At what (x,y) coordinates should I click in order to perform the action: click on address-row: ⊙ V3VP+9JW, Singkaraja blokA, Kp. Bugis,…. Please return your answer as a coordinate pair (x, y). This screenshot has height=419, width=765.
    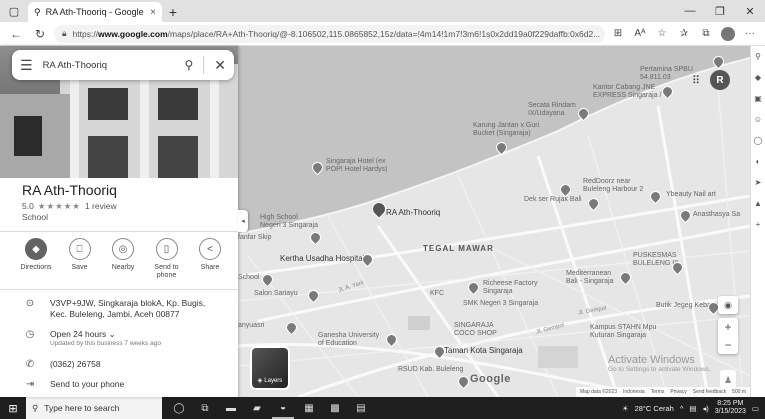
    Looking at the image, I should click on (119, 309).